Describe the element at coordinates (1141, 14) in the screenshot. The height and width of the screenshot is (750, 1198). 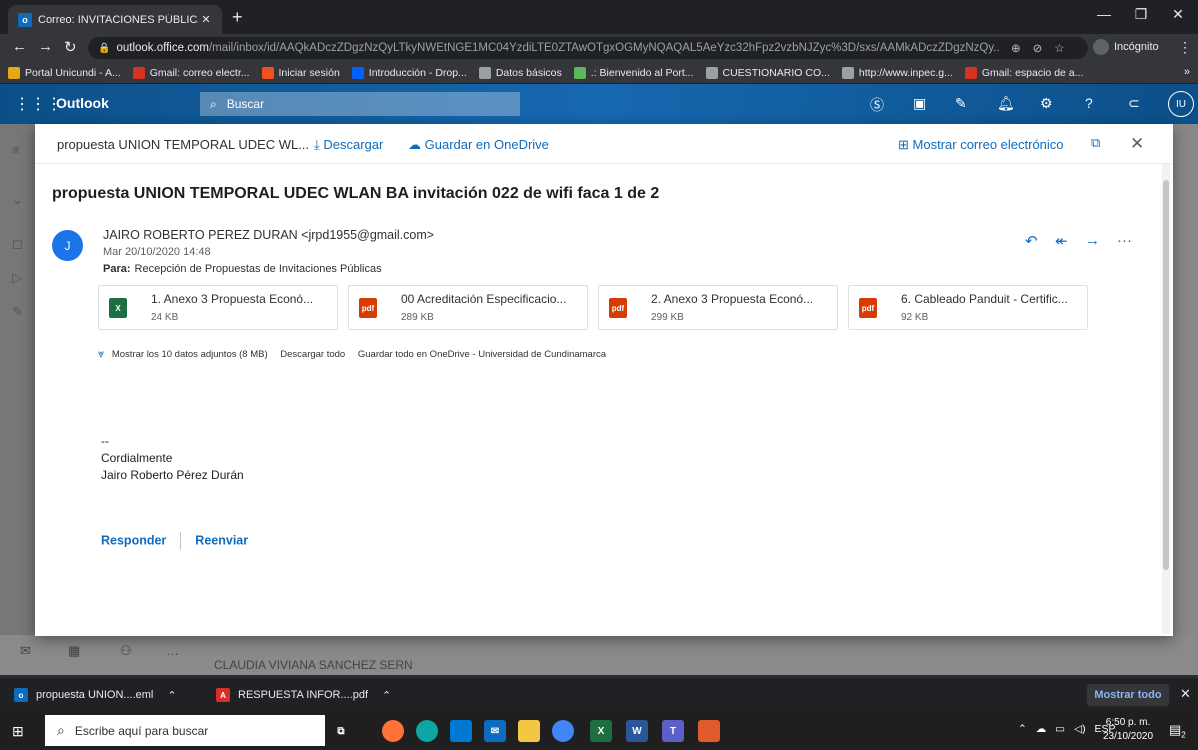
I see `restore-icon: ❐` at that location.